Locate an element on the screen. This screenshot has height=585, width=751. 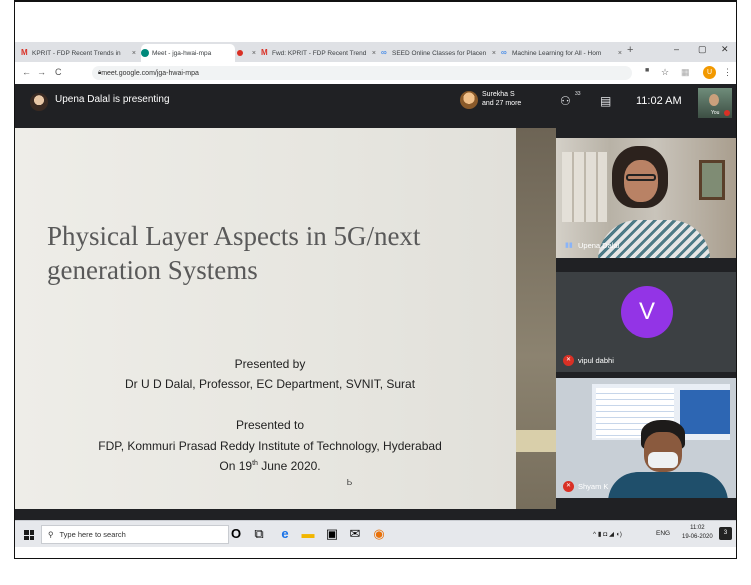
meeting-clock: 11:02 AM is located at coordinates (659, 101).